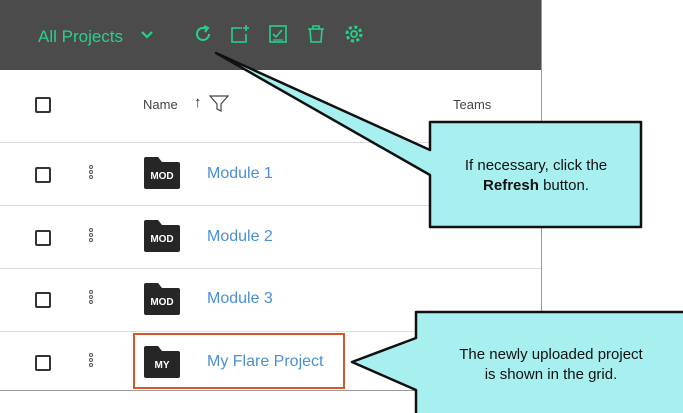  Describe the element at coordinates (536, 175) in the screenshot. I see `refresh-callout-text: If necessary, click the Refresh button.` at that location.